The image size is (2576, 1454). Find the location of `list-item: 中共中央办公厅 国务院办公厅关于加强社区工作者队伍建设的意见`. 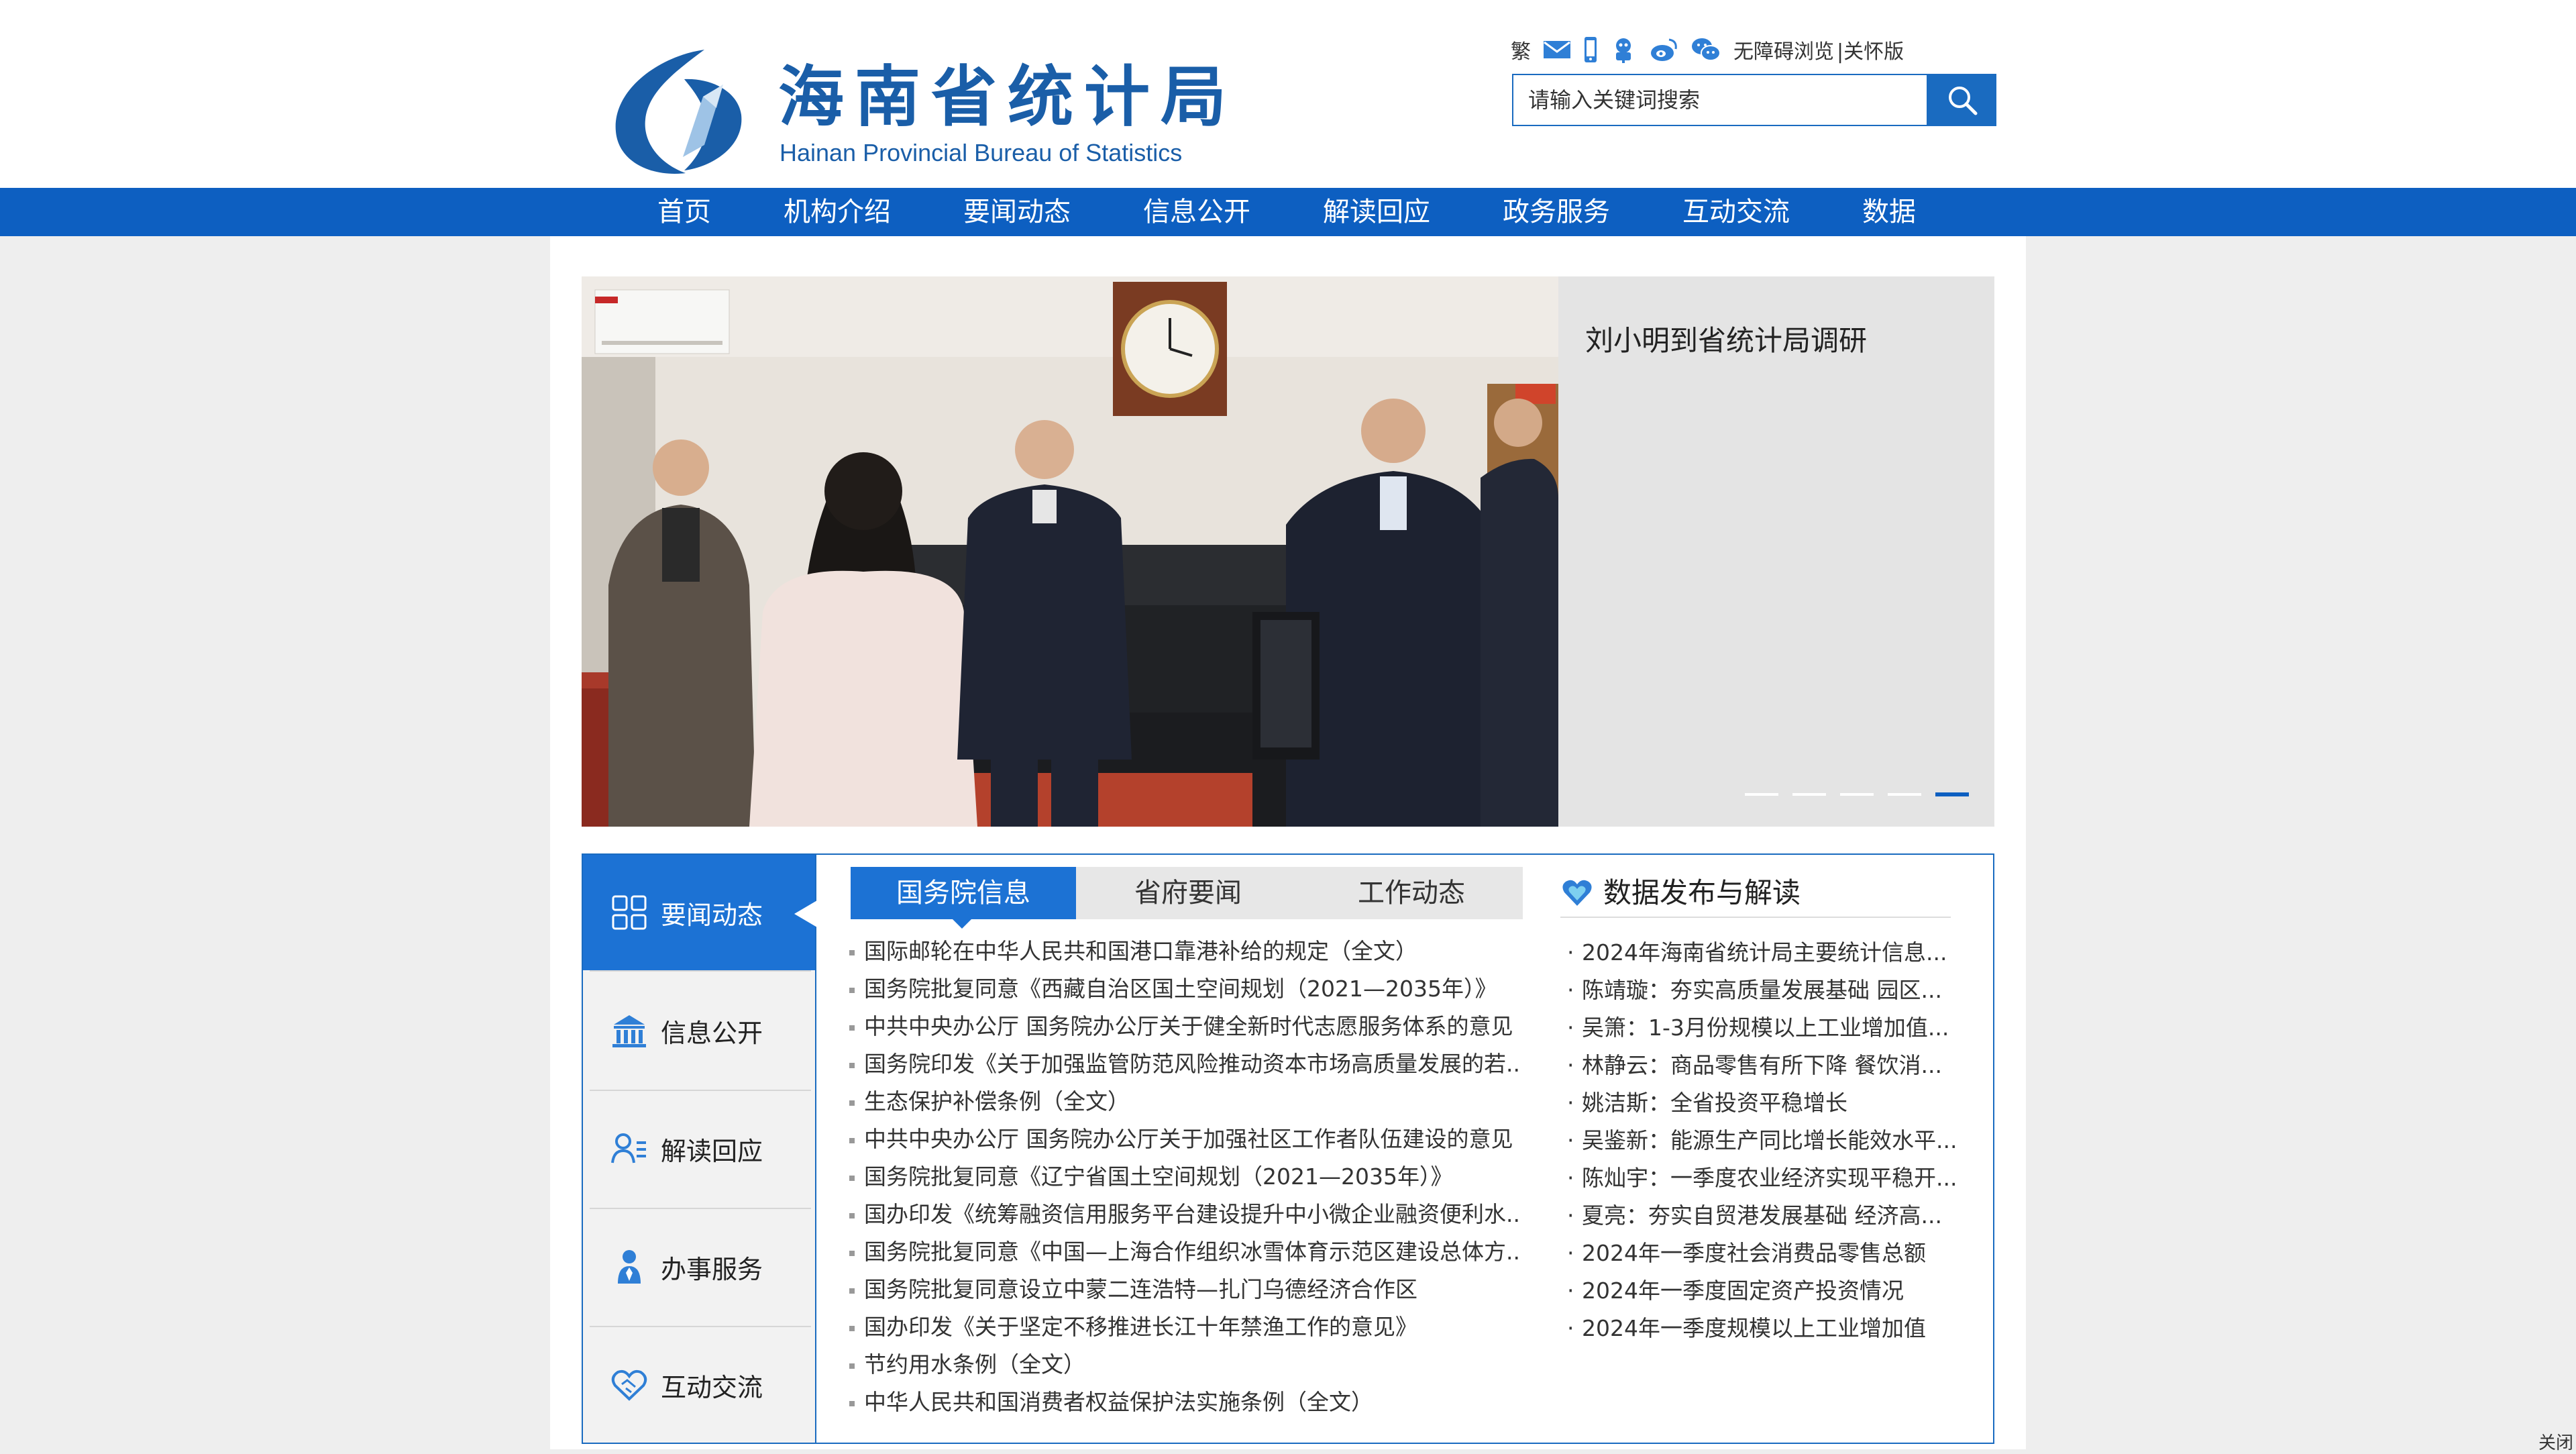

list-item: 中共中央办公厅 国务院办公厅关于加强社区工作者队伍建设的意见 is located at coordinates (1184, 1140).